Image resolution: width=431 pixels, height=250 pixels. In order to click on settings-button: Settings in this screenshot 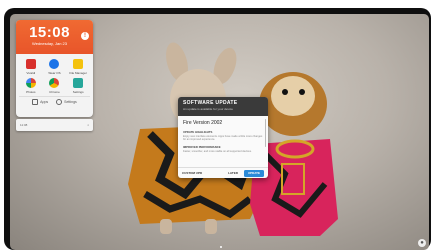, I will do `click(66, 102)`.